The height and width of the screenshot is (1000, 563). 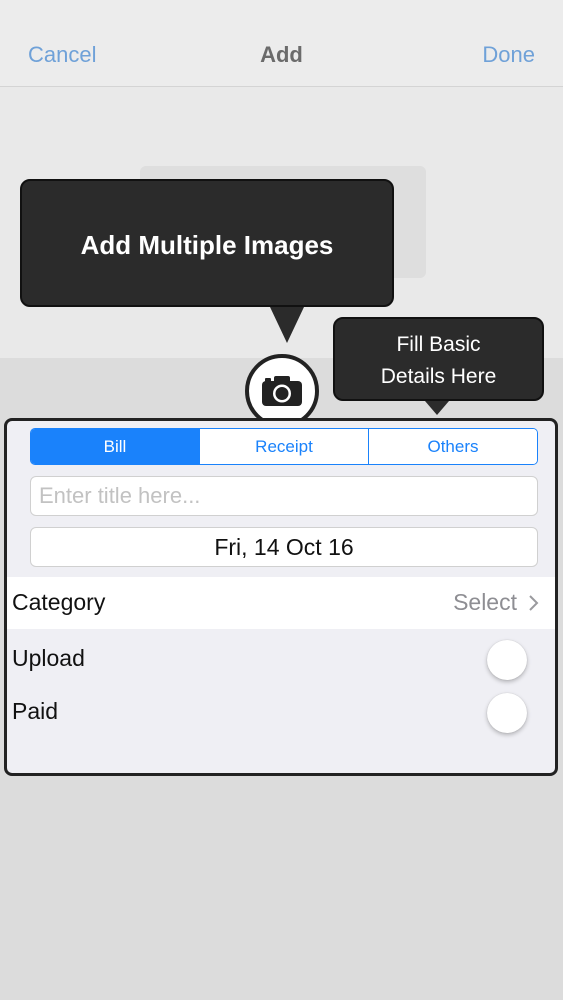 I want to click on upload-label: Upload, so click(x=48, y=658).